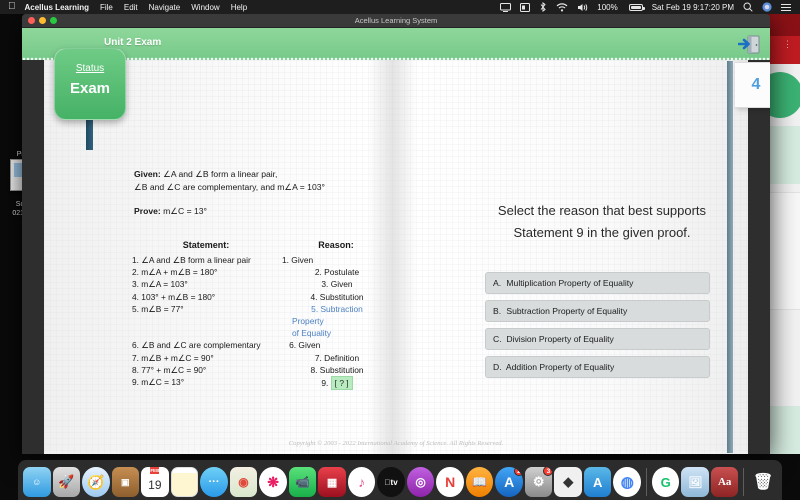 The width and height of the screenshot is (800, 500). What do you see at coordinates (273, 482) in the screenshot?
I see `dock-item-photos: ❋` at bounding box center [273, 482].